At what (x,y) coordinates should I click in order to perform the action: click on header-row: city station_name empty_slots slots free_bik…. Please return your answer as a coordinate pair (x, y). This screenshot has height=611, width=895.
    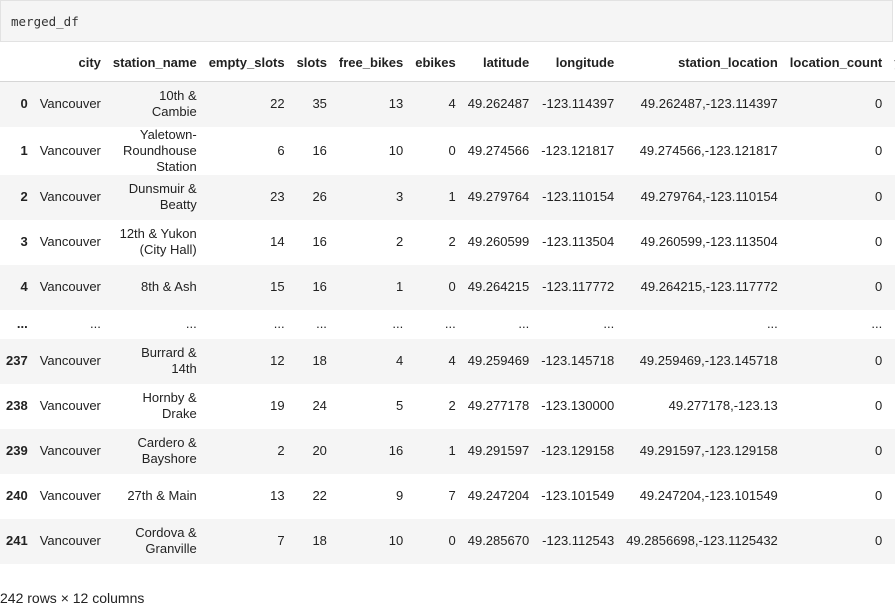
    Looking at the image, I should click on (447, 63).